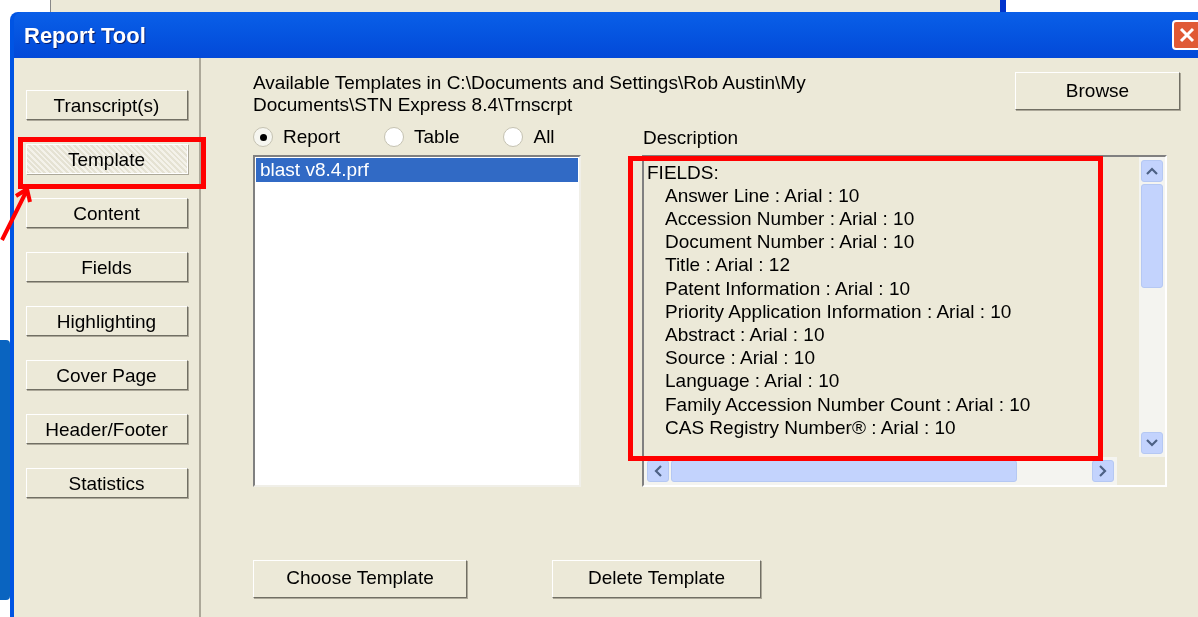 The width and height of the screenshot is (1198, 617). I want to click on template-action-button: Delete Template, so click(656, 578).